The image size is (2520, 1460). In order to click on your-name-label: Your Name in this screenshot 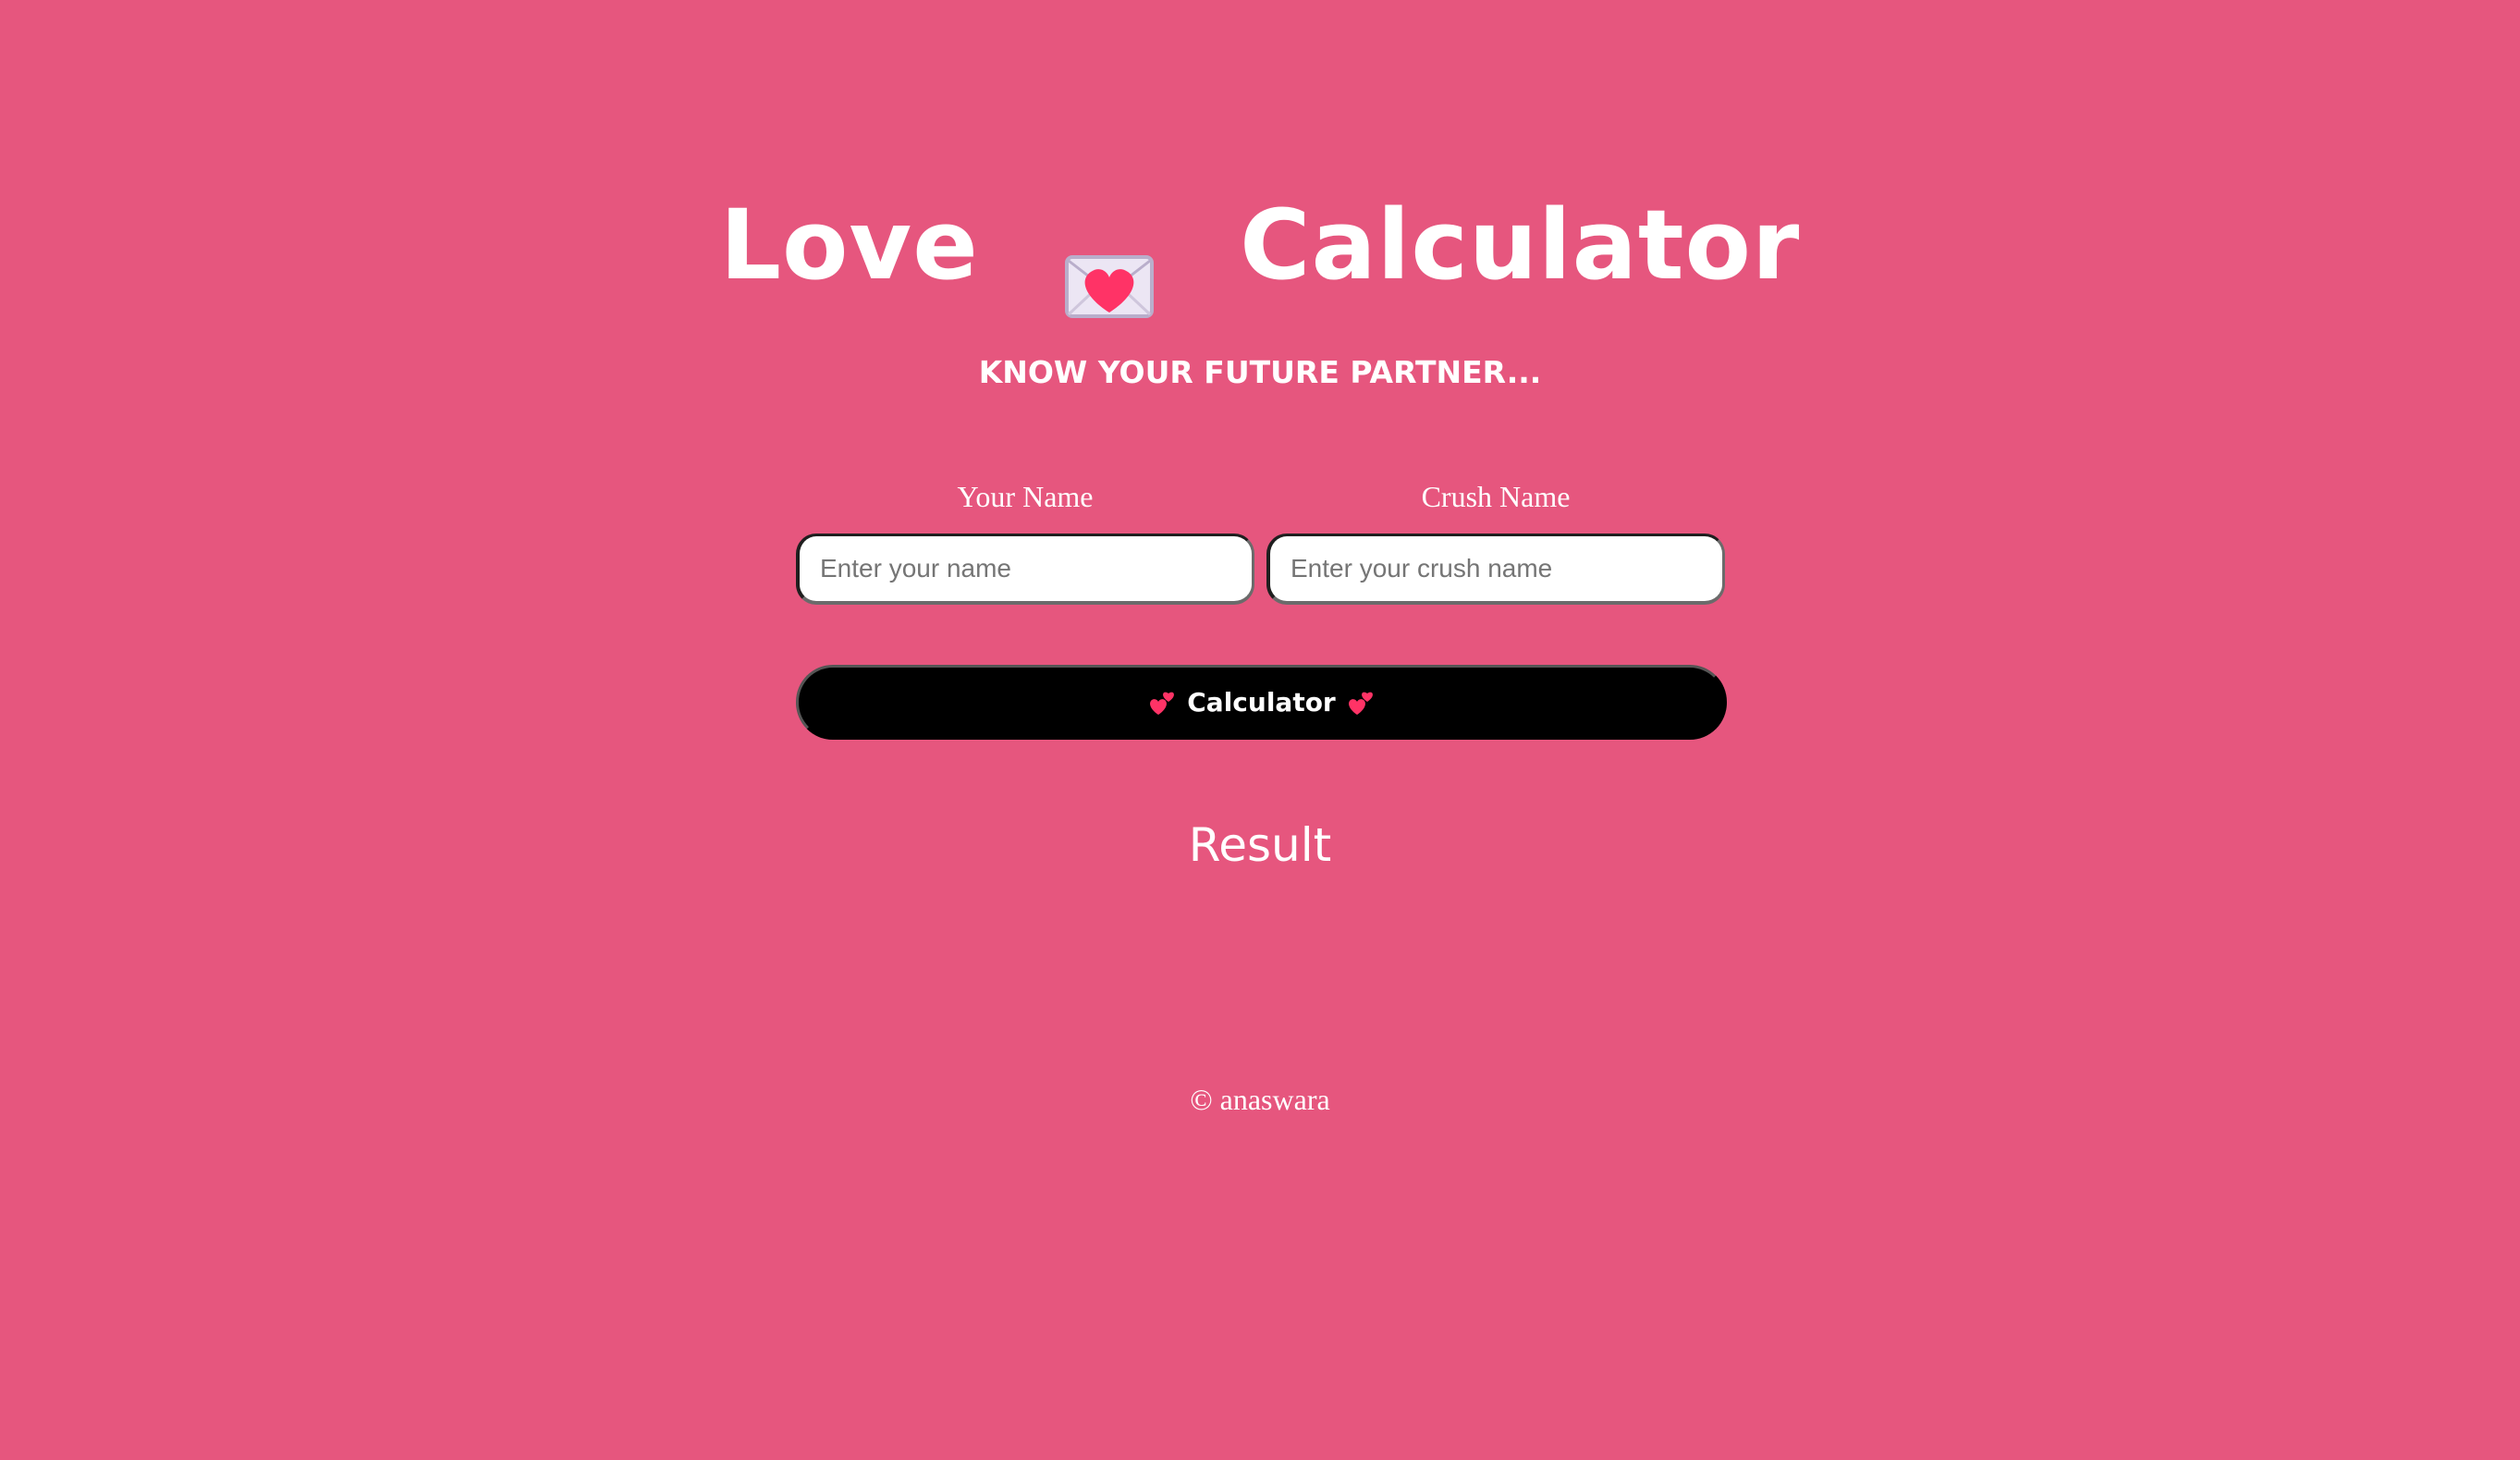, I will do `click(1025, 497)`.